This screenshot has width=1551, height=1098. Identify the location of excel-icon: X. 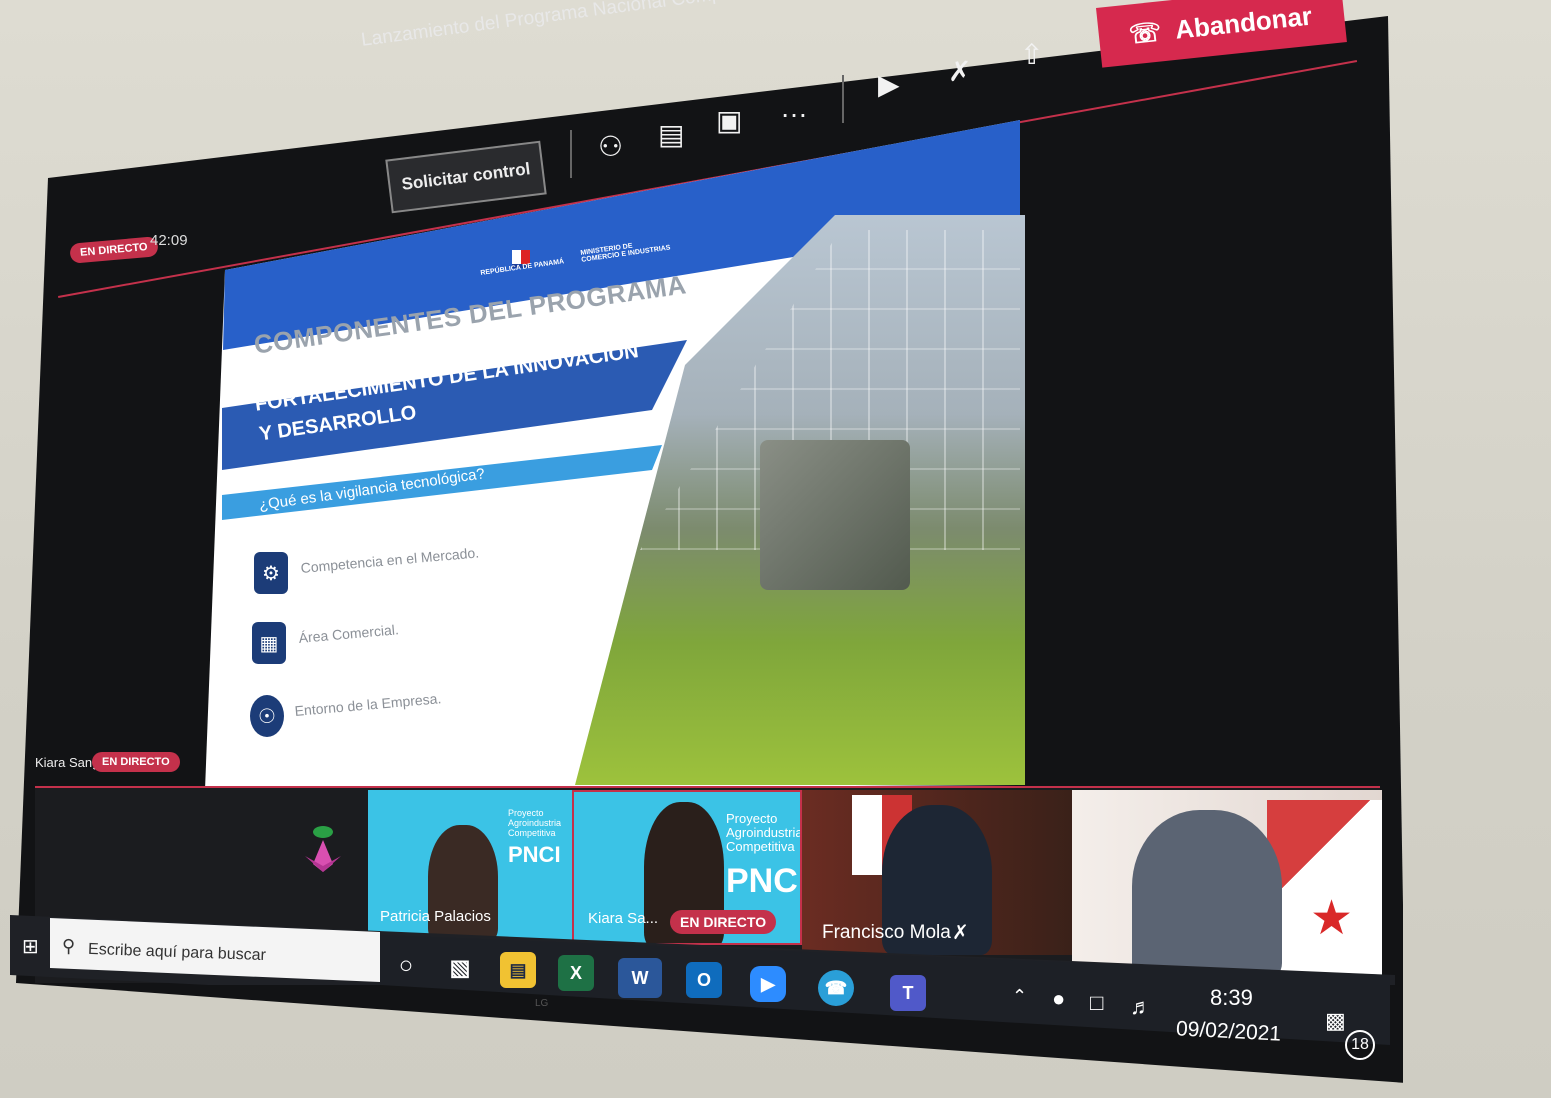
(576, 973).